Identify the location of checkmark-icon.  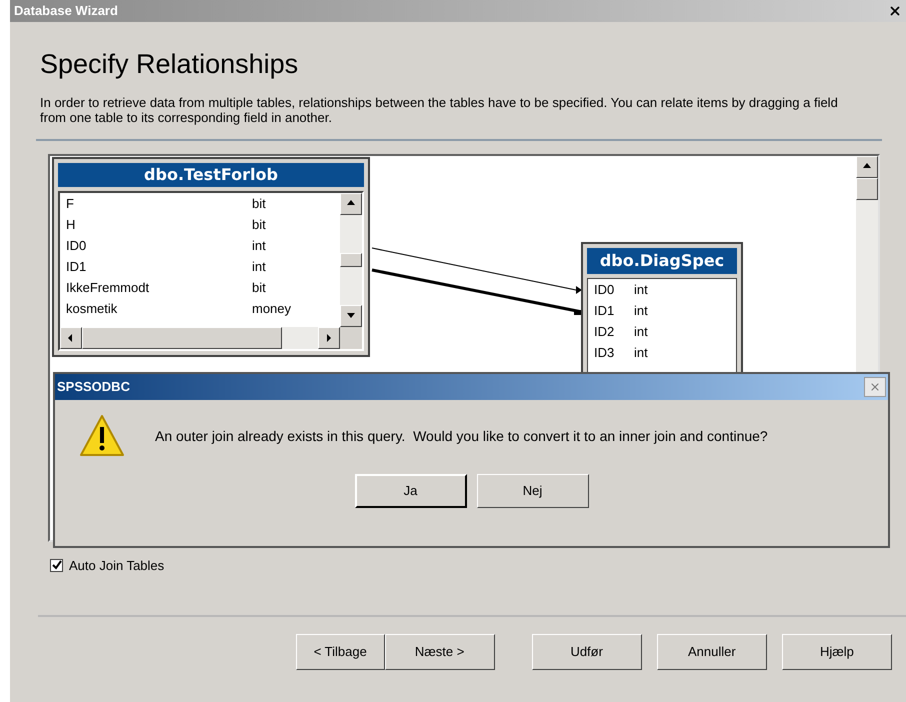
(57, 565).